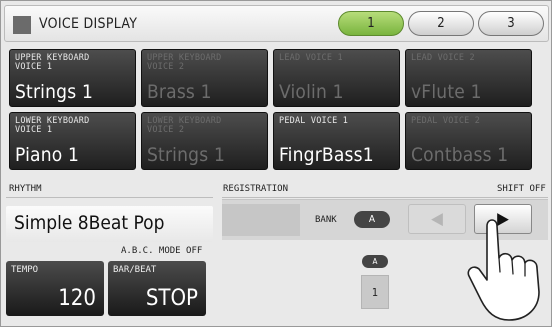 Image resolution: width=552 pixels, height=327 pixels. Describe the element at coordinates (336, 78) in the screenshot. I see `voice-button-lead-1: LEAD VOICE 1 Violin 1` at that location.